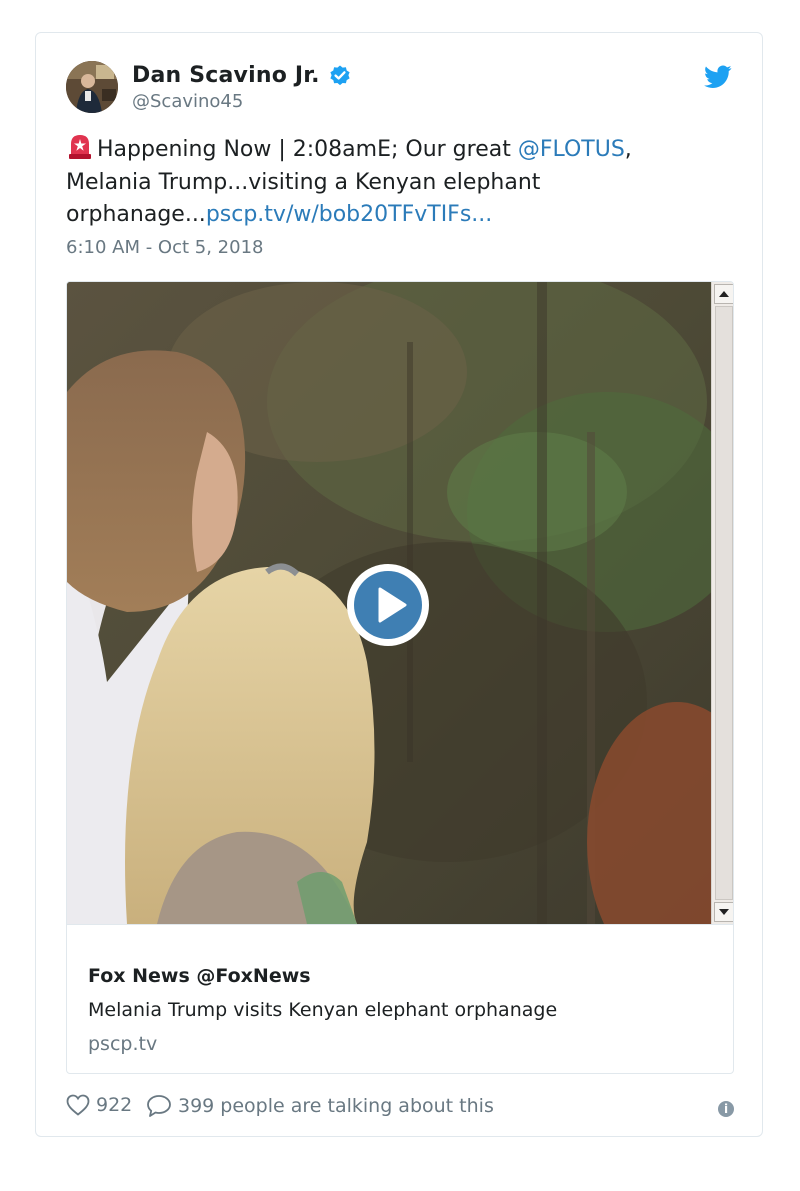 The image size is (800, 1191). I want to click on twitter-bird-icon, so click(718, 77).